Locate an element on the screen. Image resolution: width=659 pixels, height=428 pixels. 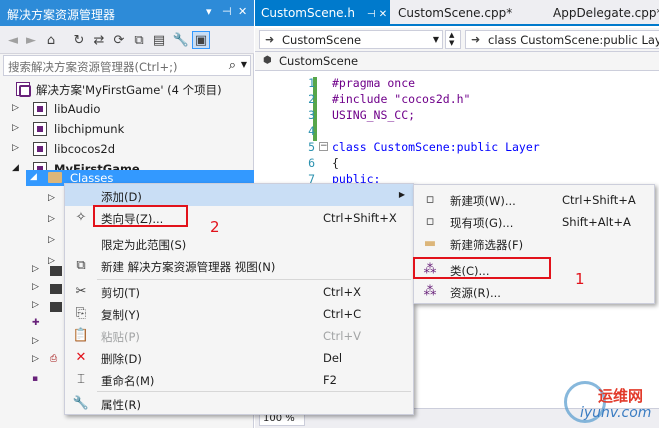
home-icon: ⌂ is located at coordinates (51, 40).